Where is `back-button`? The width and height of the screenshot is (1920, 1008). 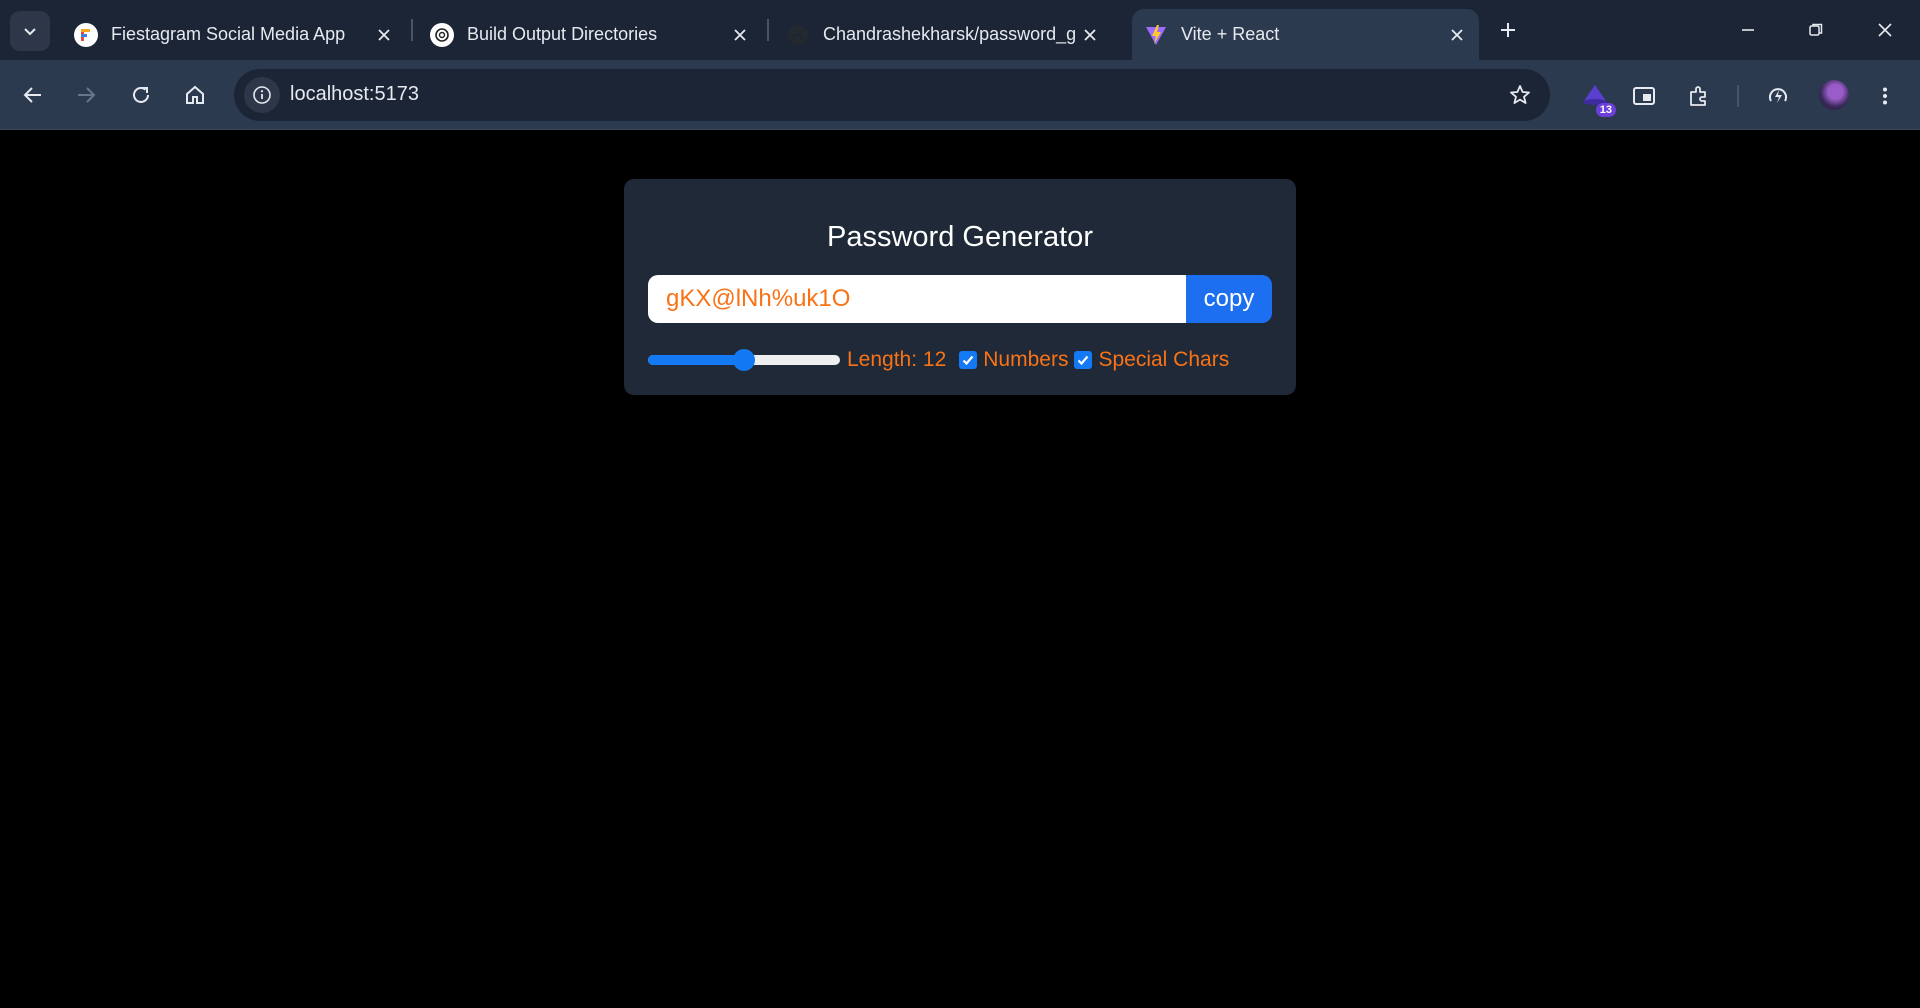 back-button is located at coordinates (33, 95).